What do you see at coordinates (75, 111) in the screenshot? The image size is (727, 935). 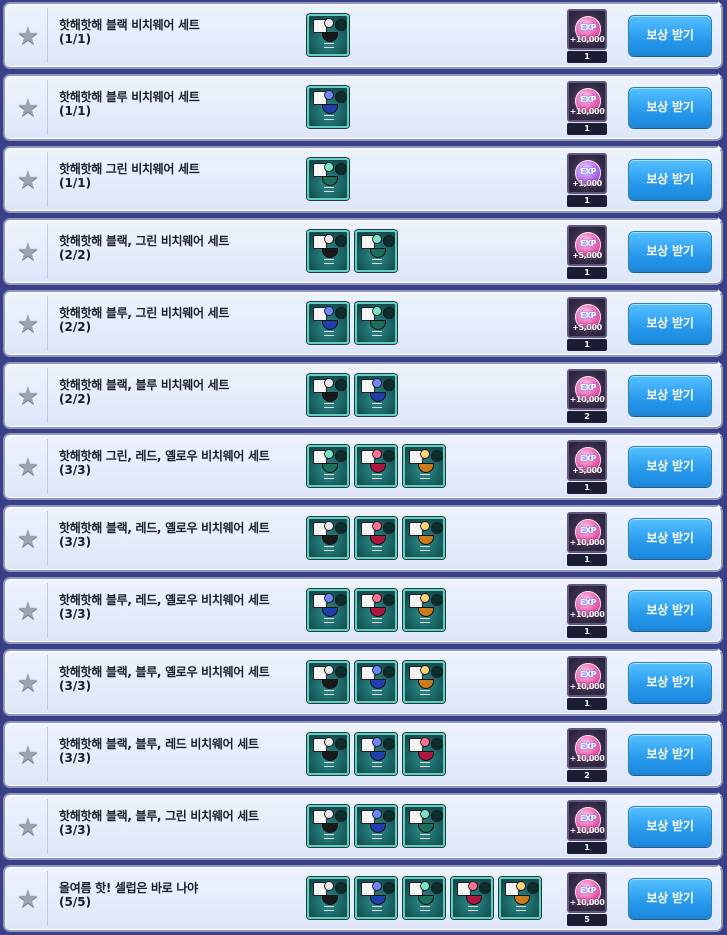 I see `achievement-progress: (1/1)` at bounding box center [75, 111].